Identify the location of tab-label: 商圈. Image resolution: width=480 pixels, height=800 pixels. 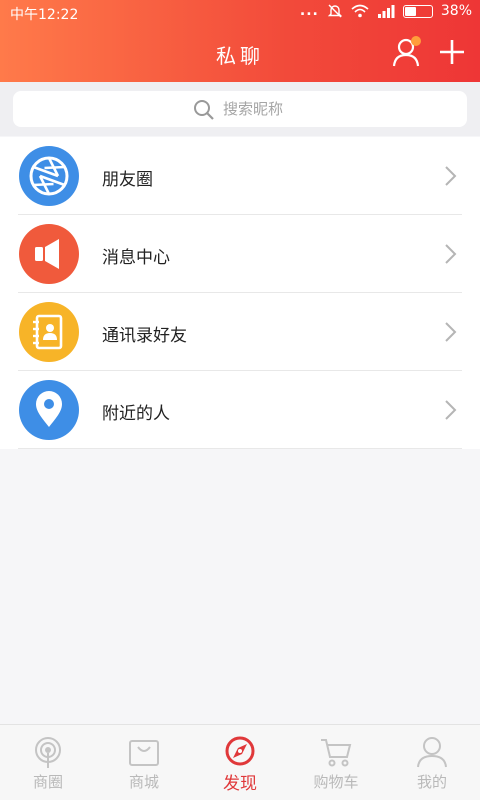
(47, 782).